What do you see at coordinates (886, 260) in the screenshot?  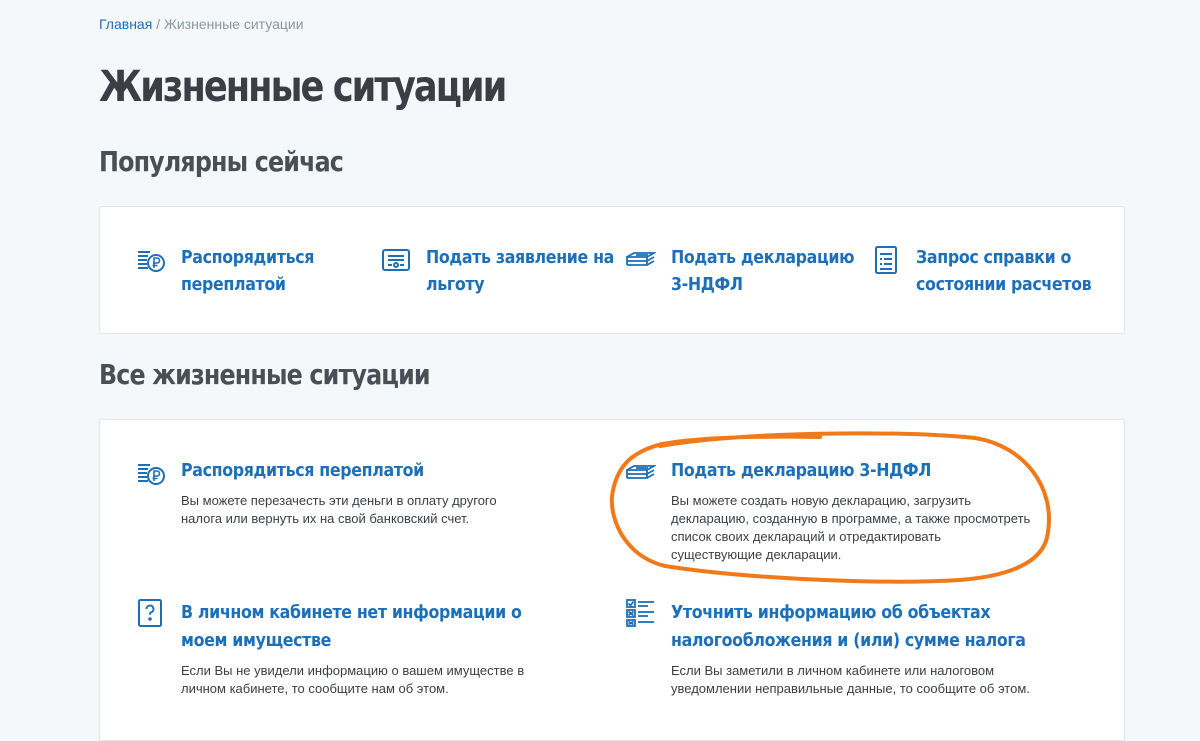 I see `document-list-icon` at bounding box center [886, 260].